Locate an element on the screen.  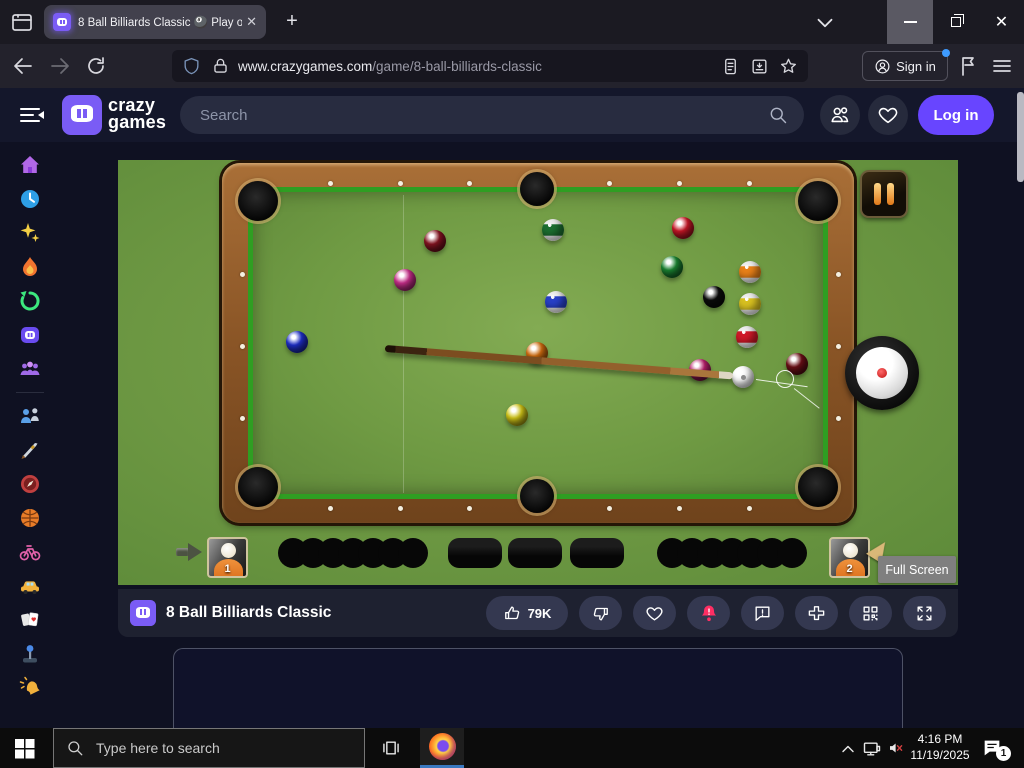
notification-bell-button is located at coordinates (708, 613).